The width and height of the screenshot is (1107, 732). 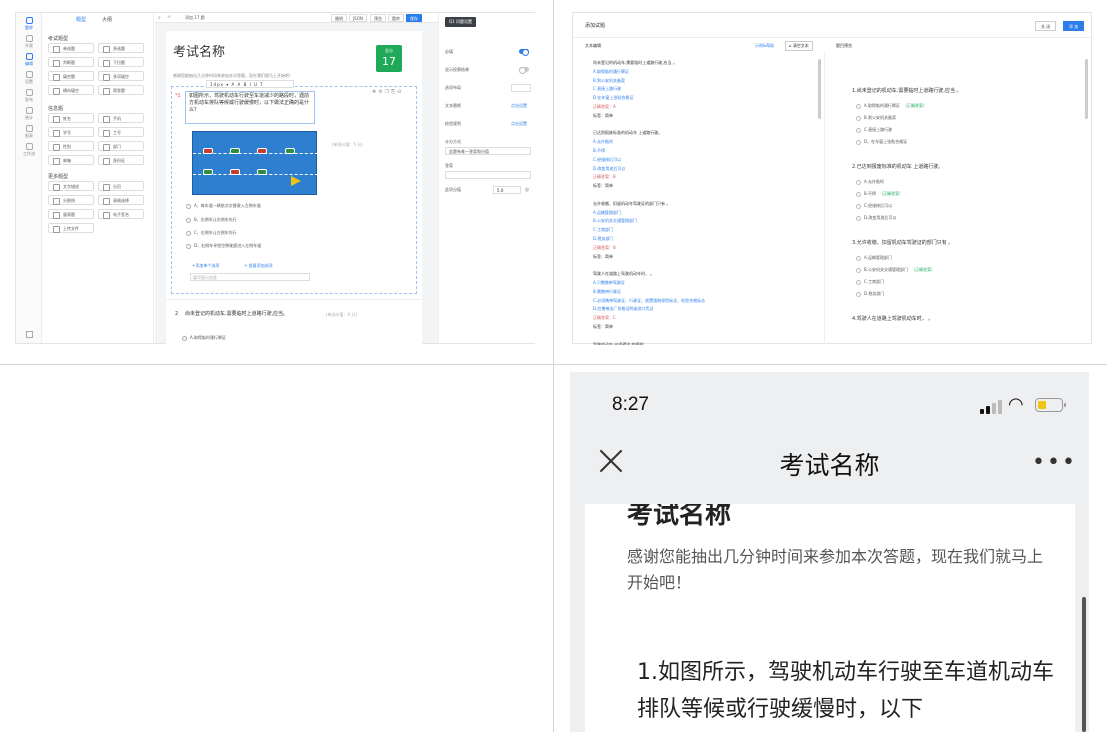 What do you see at coordinates (204, 338) in the screenshot?
I see `option-row: A.取得临时通行牌证` at bounding box center [204, 338].